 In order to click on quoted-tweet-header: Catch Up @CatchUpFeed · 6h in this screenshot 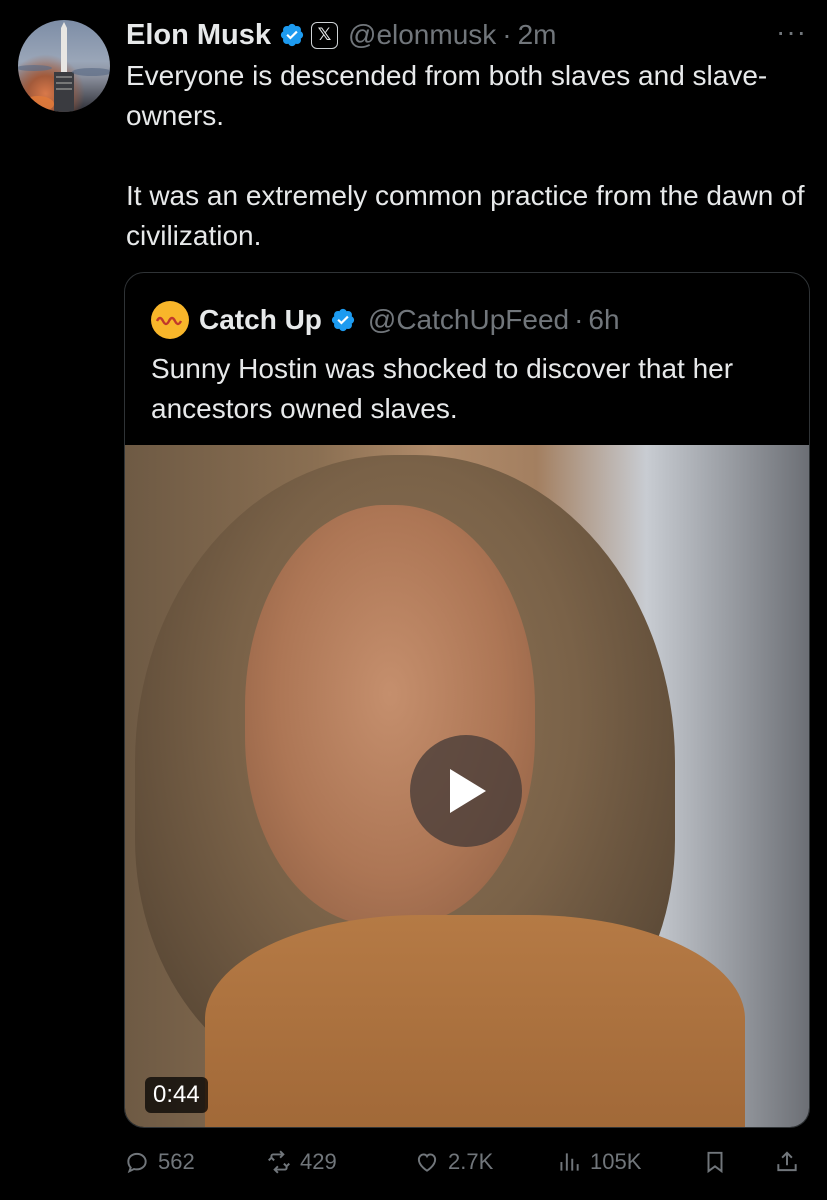, I will do `click(385, 320)`.